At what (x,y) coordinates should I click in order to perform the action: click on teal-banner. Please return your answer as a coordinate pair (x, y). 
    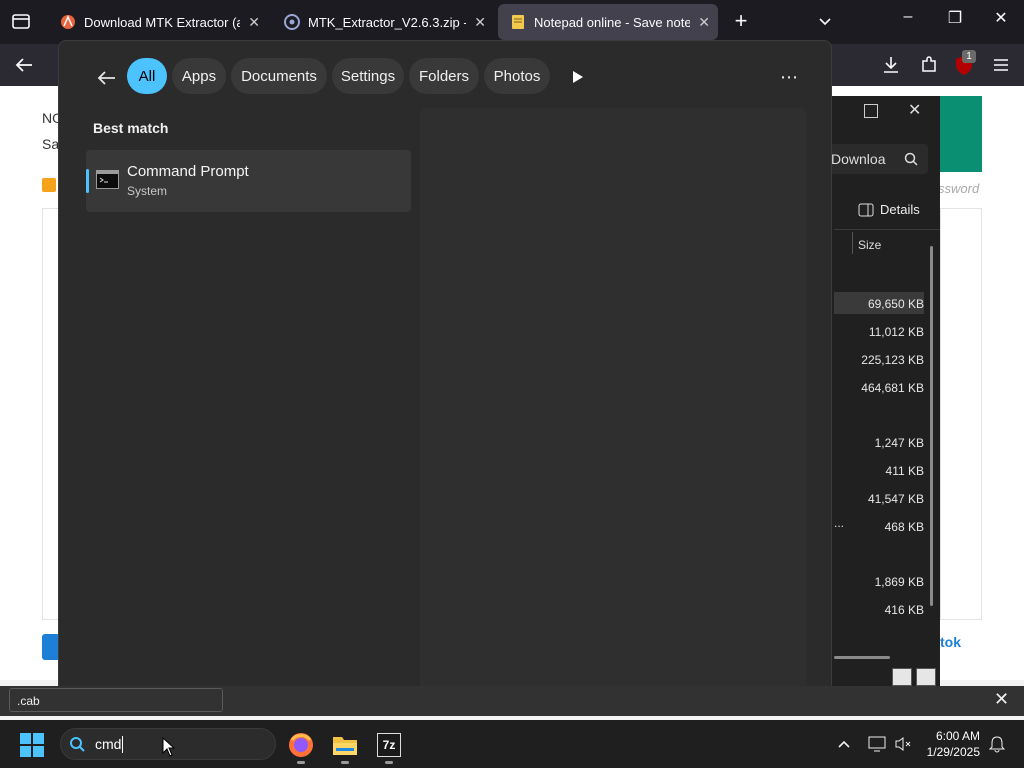
    Looking at the image, I should click on (961, 134).